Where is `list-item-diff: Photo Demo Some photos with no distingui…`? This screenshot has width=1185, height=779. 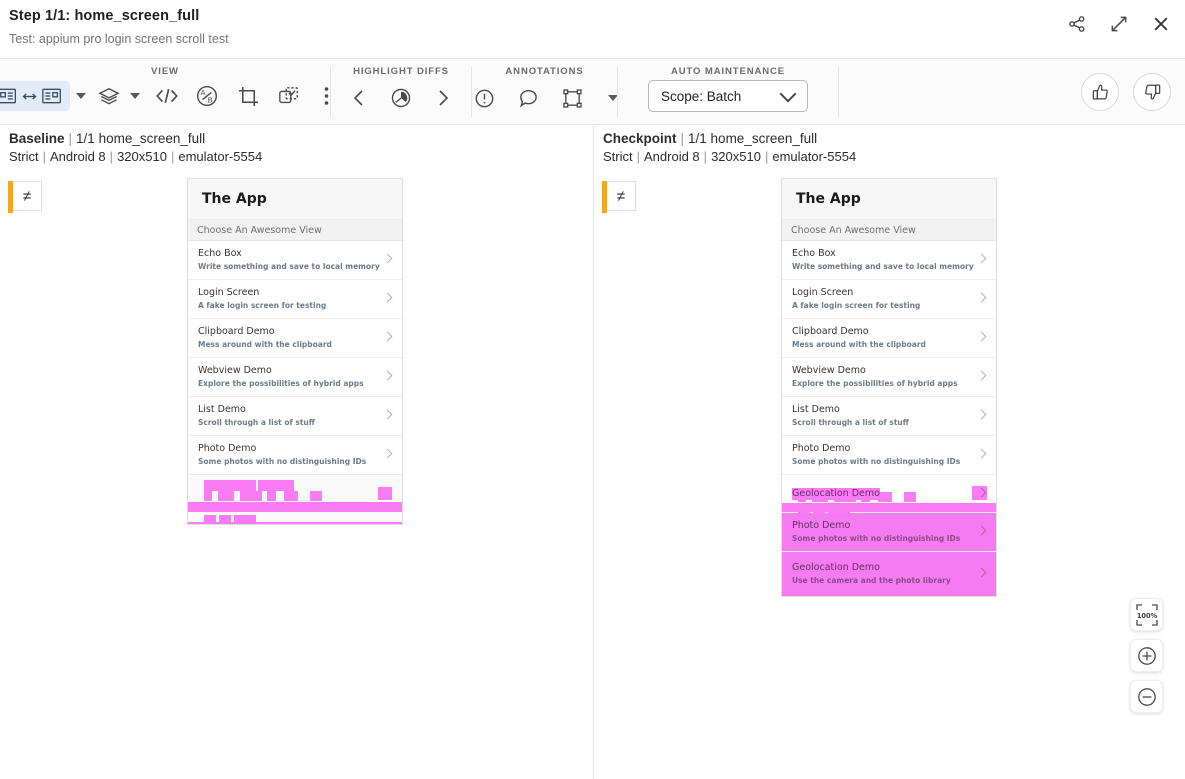
list-item-diff: Photo Demo Some photos with no distingui… is located at coordinates (889, 528).